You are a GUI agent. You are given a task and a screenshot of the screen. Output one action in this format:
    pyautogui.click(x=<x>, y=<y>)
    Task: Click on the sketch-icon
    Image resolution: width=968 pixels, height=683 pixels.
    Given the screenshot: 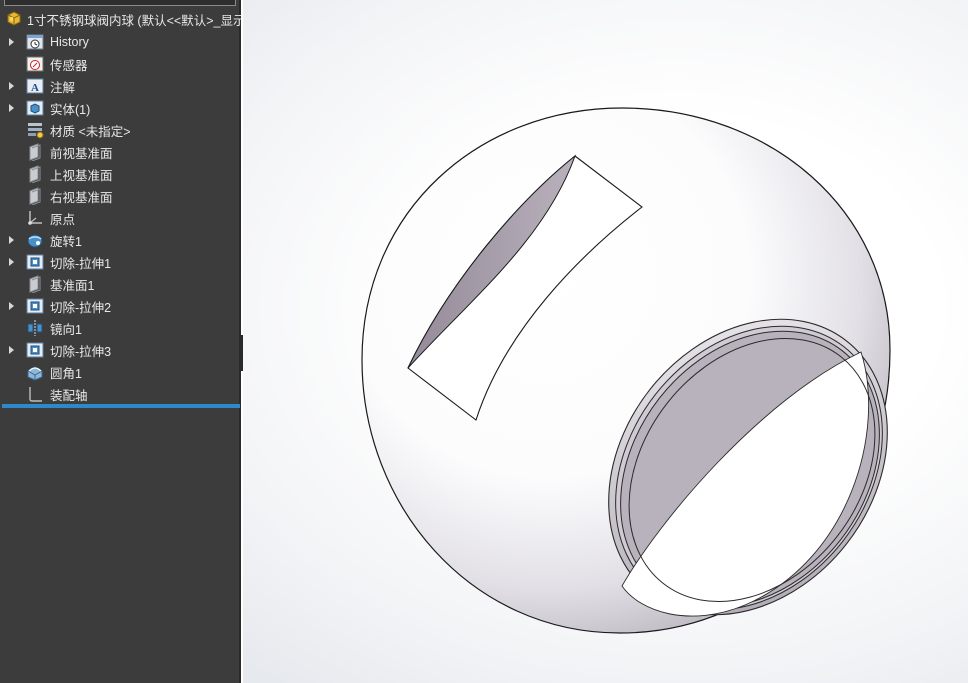 What is the action you would take?
    pyautogui.click(x=35, y=394)
    